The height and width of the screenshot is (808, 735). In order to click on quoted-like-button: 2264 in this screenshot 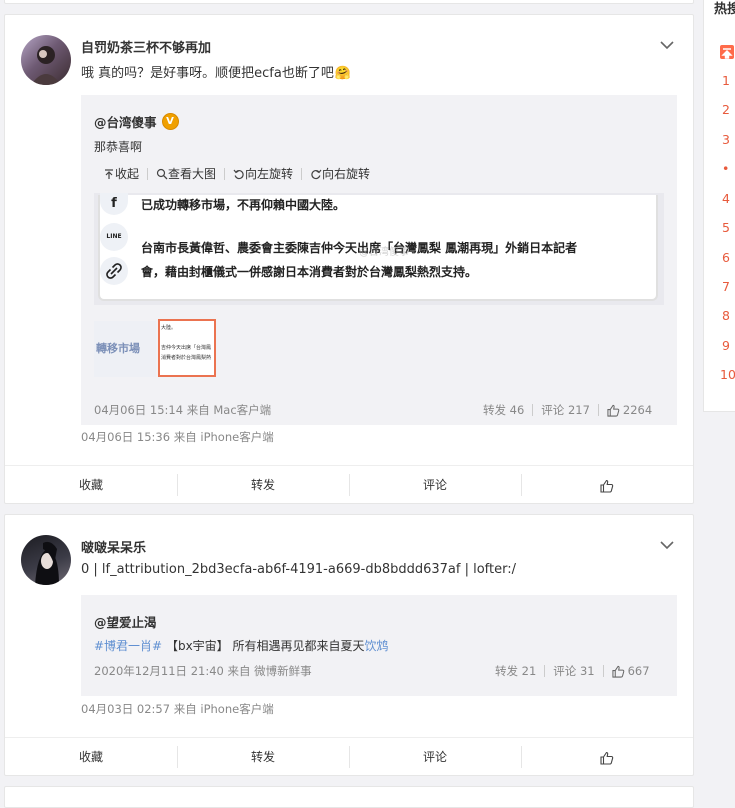, I will do `click(629, 410)`.